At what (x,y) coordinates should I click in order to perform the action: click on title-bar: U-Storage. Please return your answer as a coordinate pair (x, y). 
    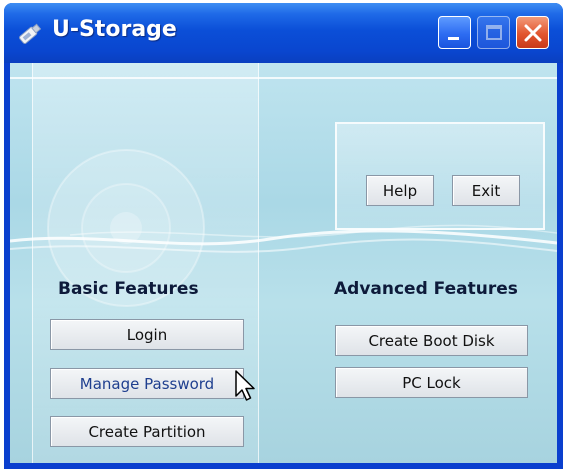
    Looking at the image, I should click on (283, 33).